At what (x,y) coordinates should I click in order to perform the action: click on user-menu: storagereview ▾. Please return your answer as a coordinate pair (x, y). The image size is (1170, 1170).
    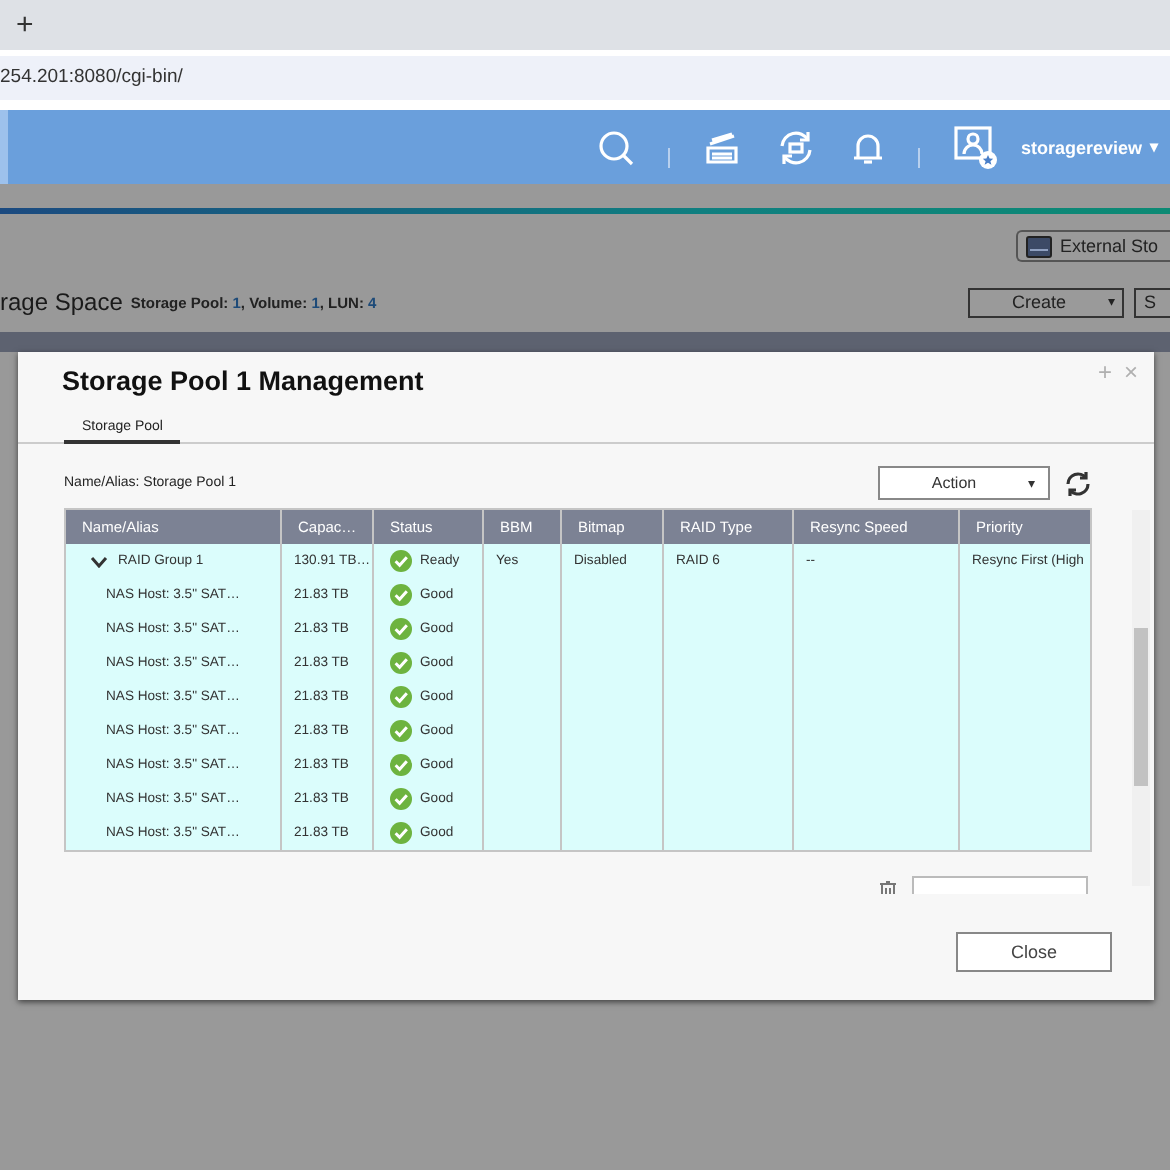
    Looking at the image, I should click on (1093, 147).